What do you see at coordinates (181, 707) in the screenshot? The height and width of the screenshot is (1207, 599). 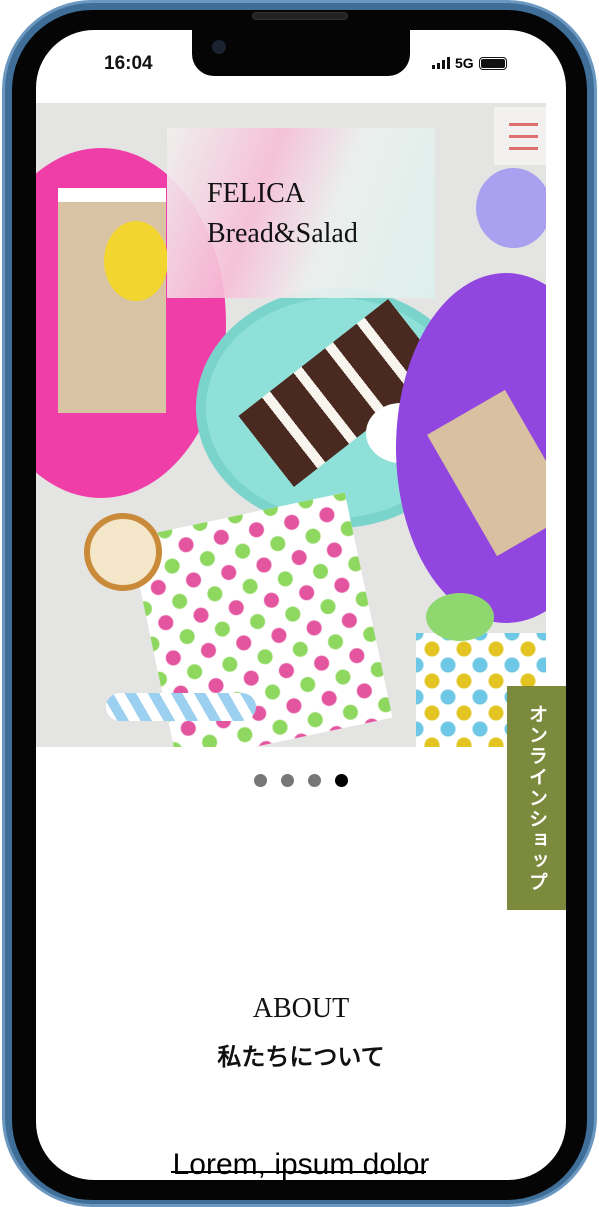 I see `marshmallow` at bounding box center [181, 707].